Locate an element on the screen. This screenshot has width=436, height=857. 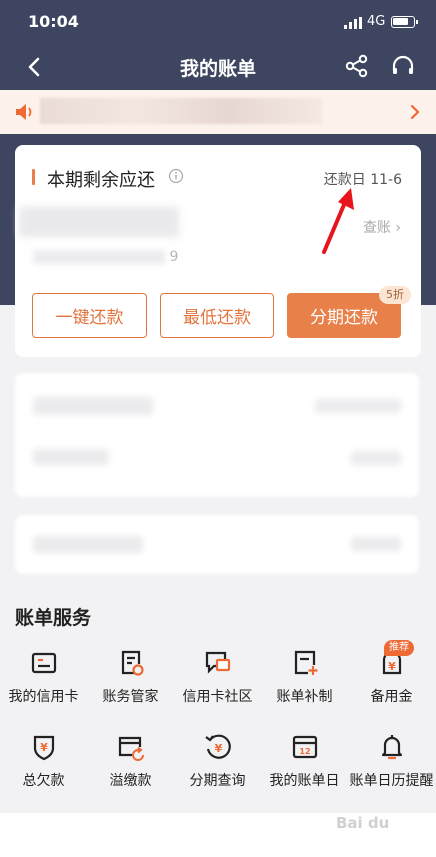
share-icon is located at coordinates (357, 66).